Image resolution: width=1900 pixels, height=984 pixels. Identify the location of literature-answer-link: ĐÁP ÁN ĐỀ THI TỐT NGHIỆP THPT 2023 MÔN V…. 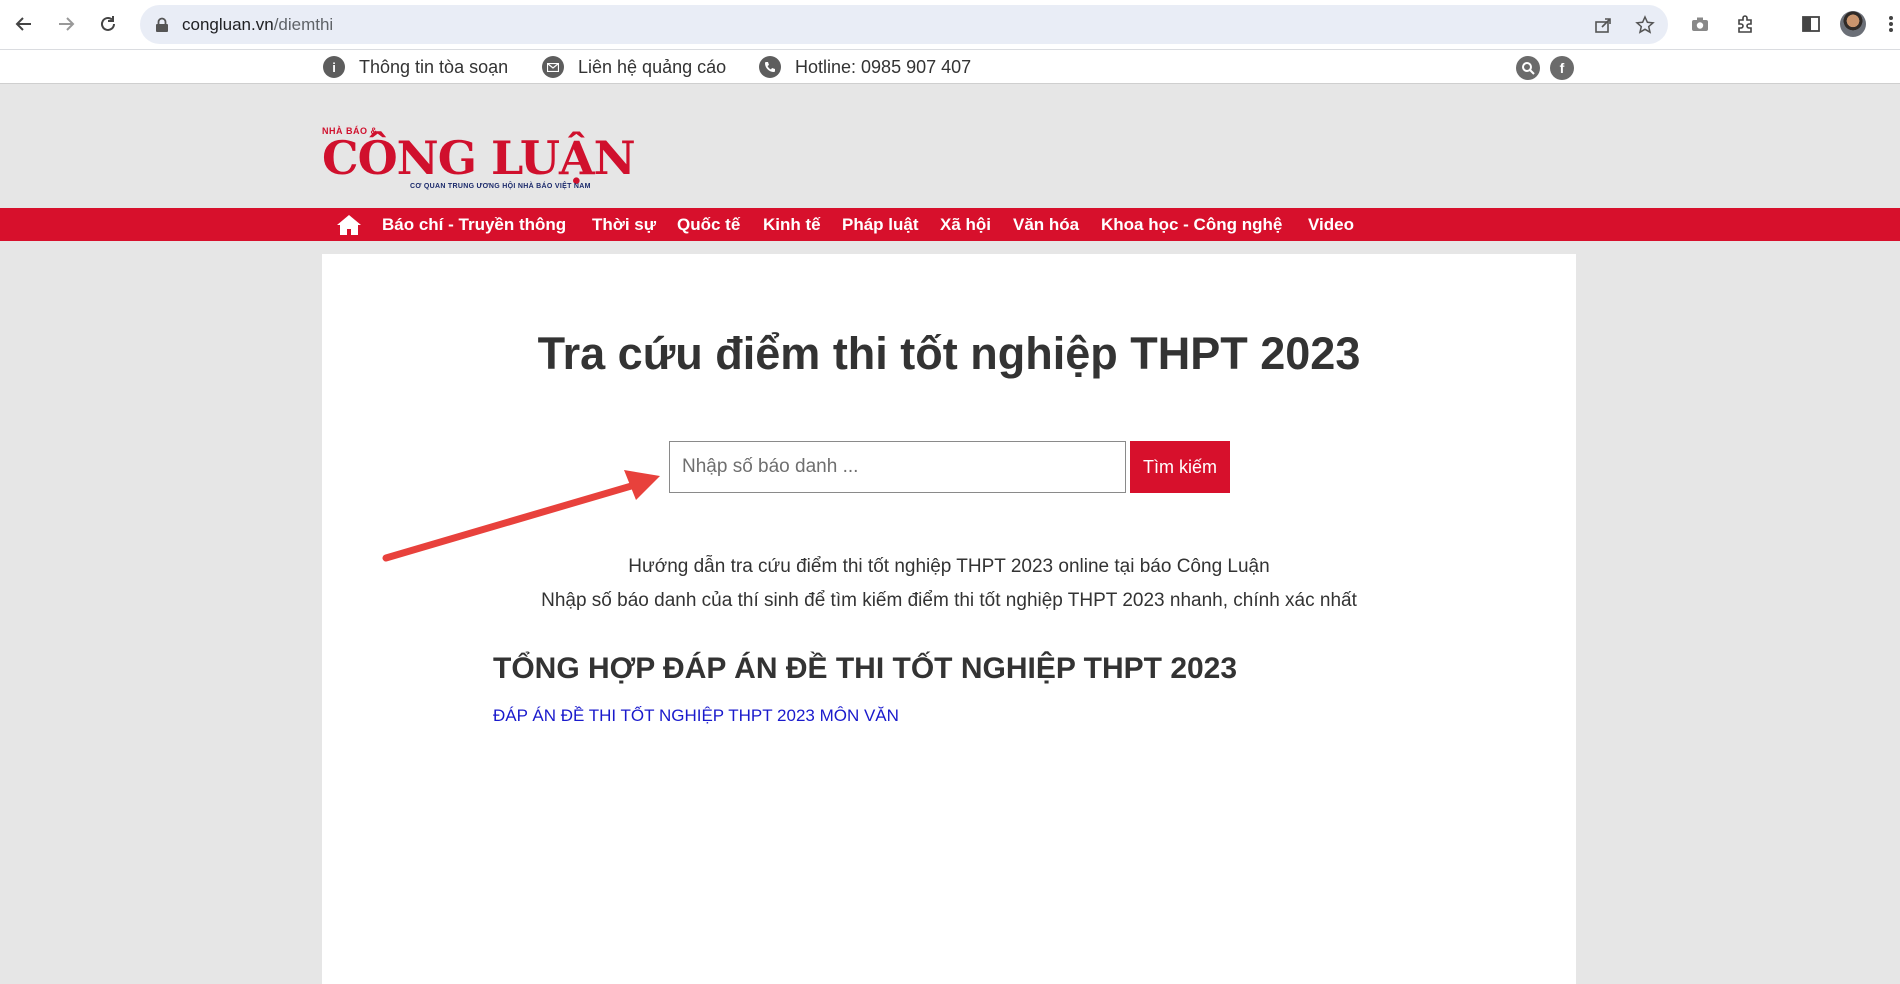
(696, 716).